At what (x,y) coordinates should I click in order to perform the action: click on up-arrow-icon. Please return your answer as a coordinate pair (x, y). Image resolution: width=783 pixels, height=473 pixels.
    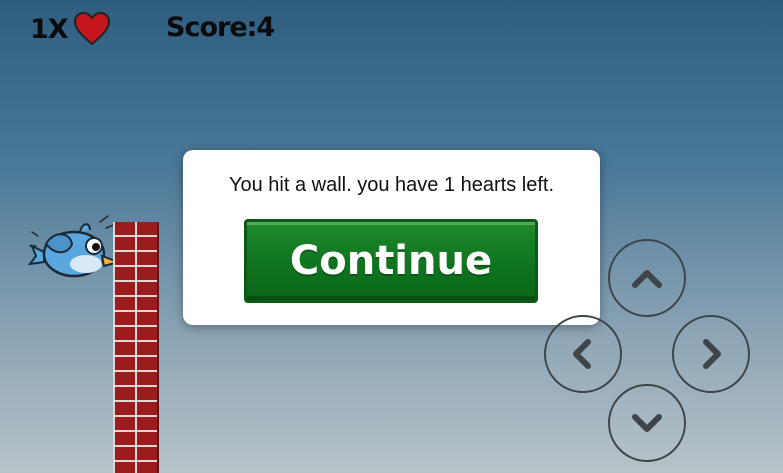
    Looking at the image, I should click on (647, 279).